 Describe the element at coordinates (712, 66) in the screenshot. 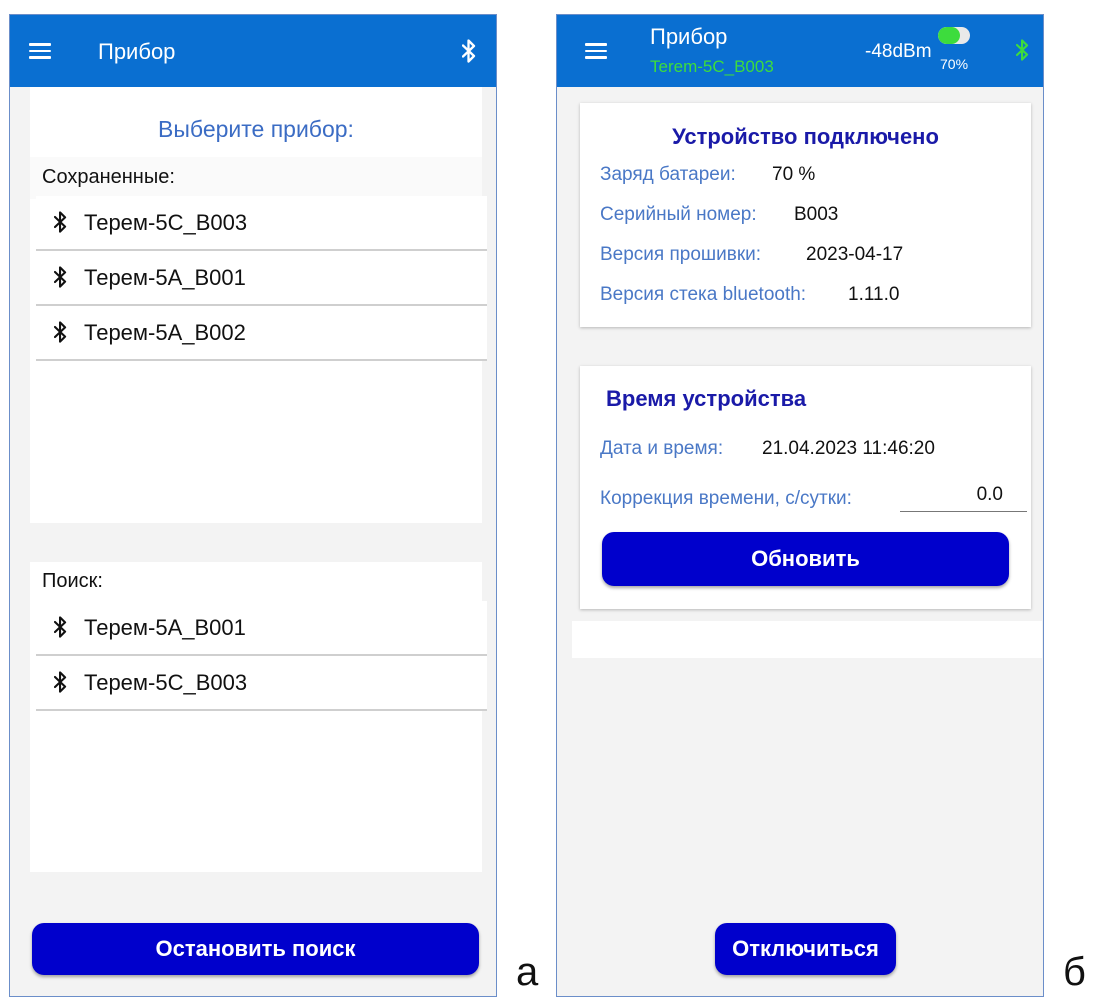

I see `connected-device-name: Terem-5C_B003` at that location.